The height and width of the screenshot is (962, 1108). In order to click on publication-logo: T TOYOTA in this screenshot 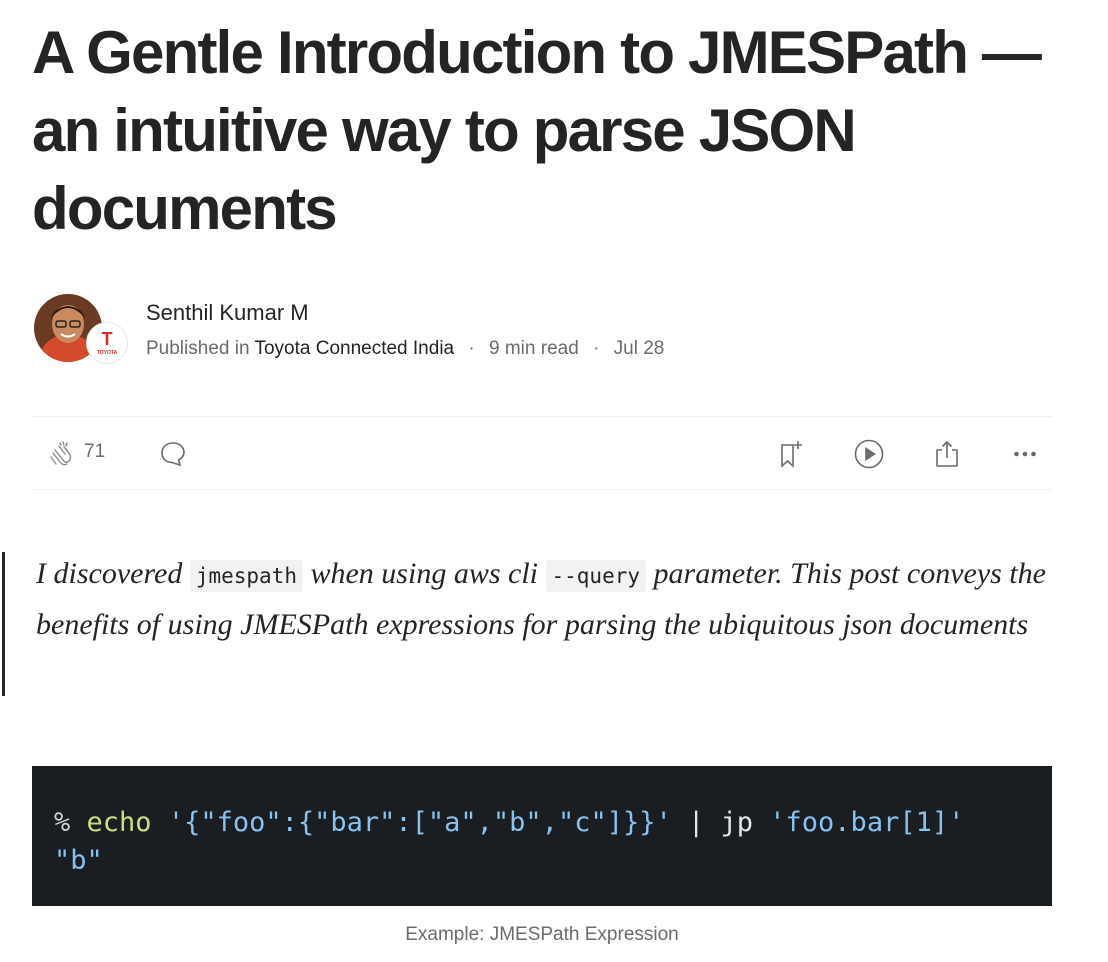, I will do `click(107, 343)`.